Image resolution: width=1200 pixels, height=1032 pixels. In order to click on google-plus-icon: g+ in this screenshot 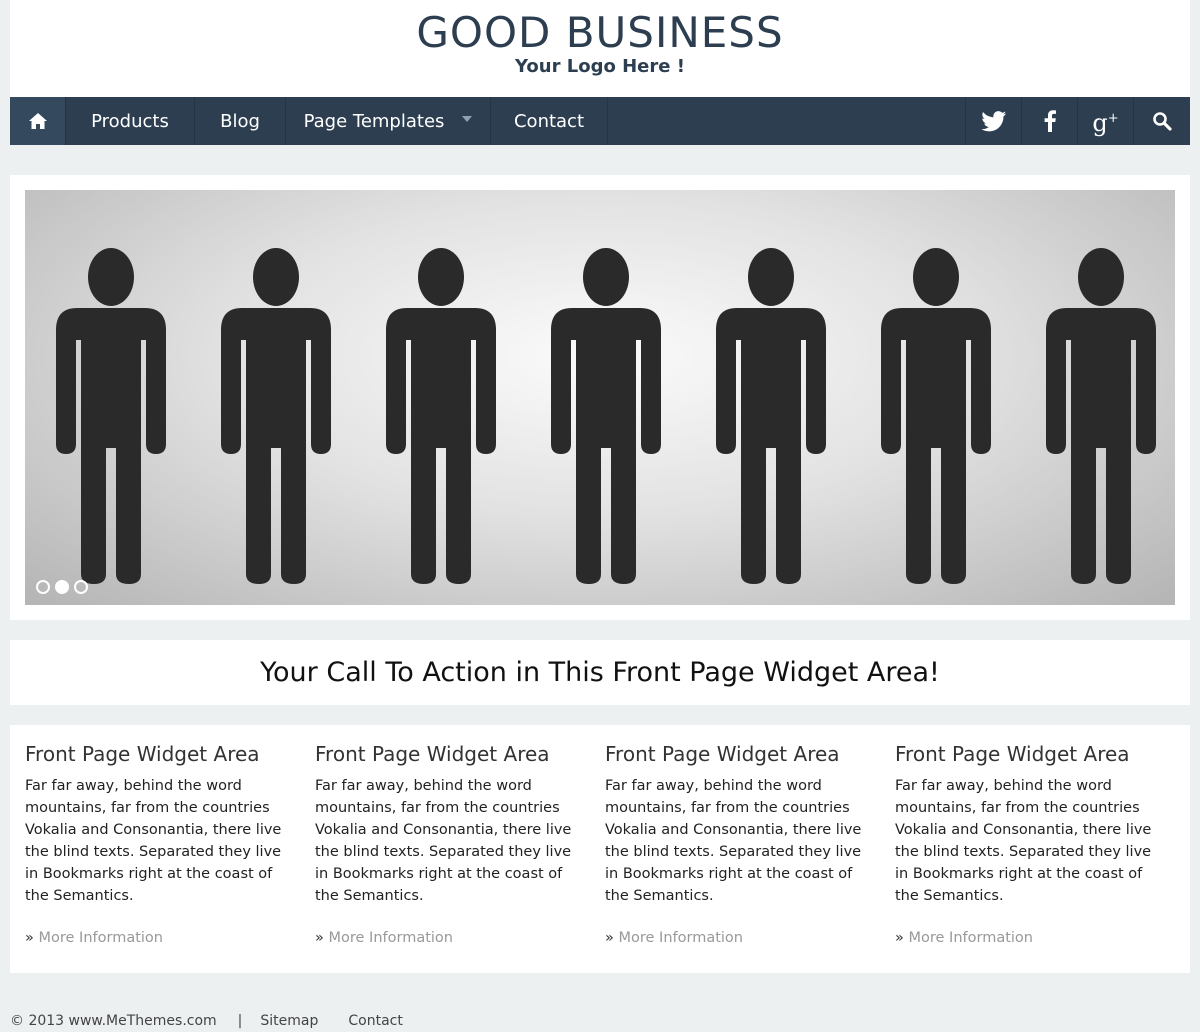, I will do `click(1105, 123)`.